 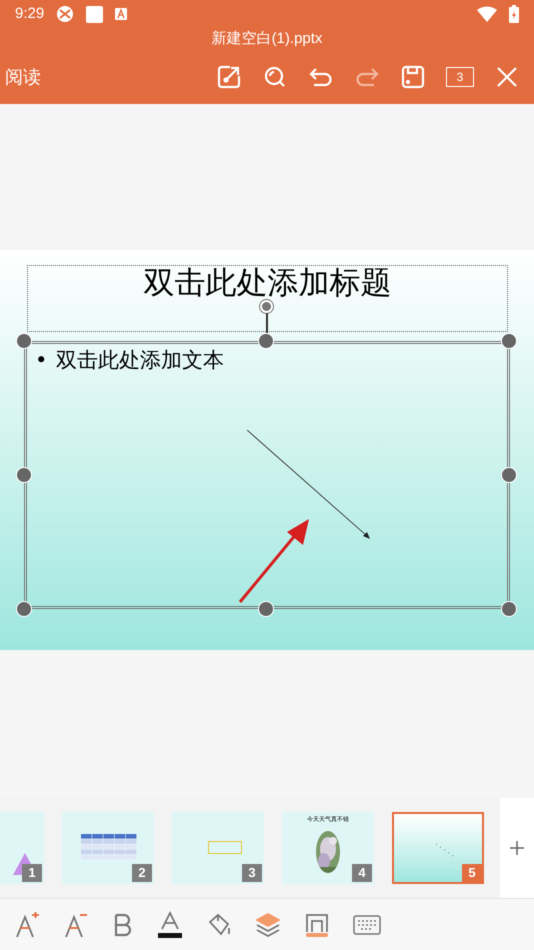 What do you see at coordinates (27, 925) in the screenshot?
I see `font-increase-icon` at bounding box center [27, 925].